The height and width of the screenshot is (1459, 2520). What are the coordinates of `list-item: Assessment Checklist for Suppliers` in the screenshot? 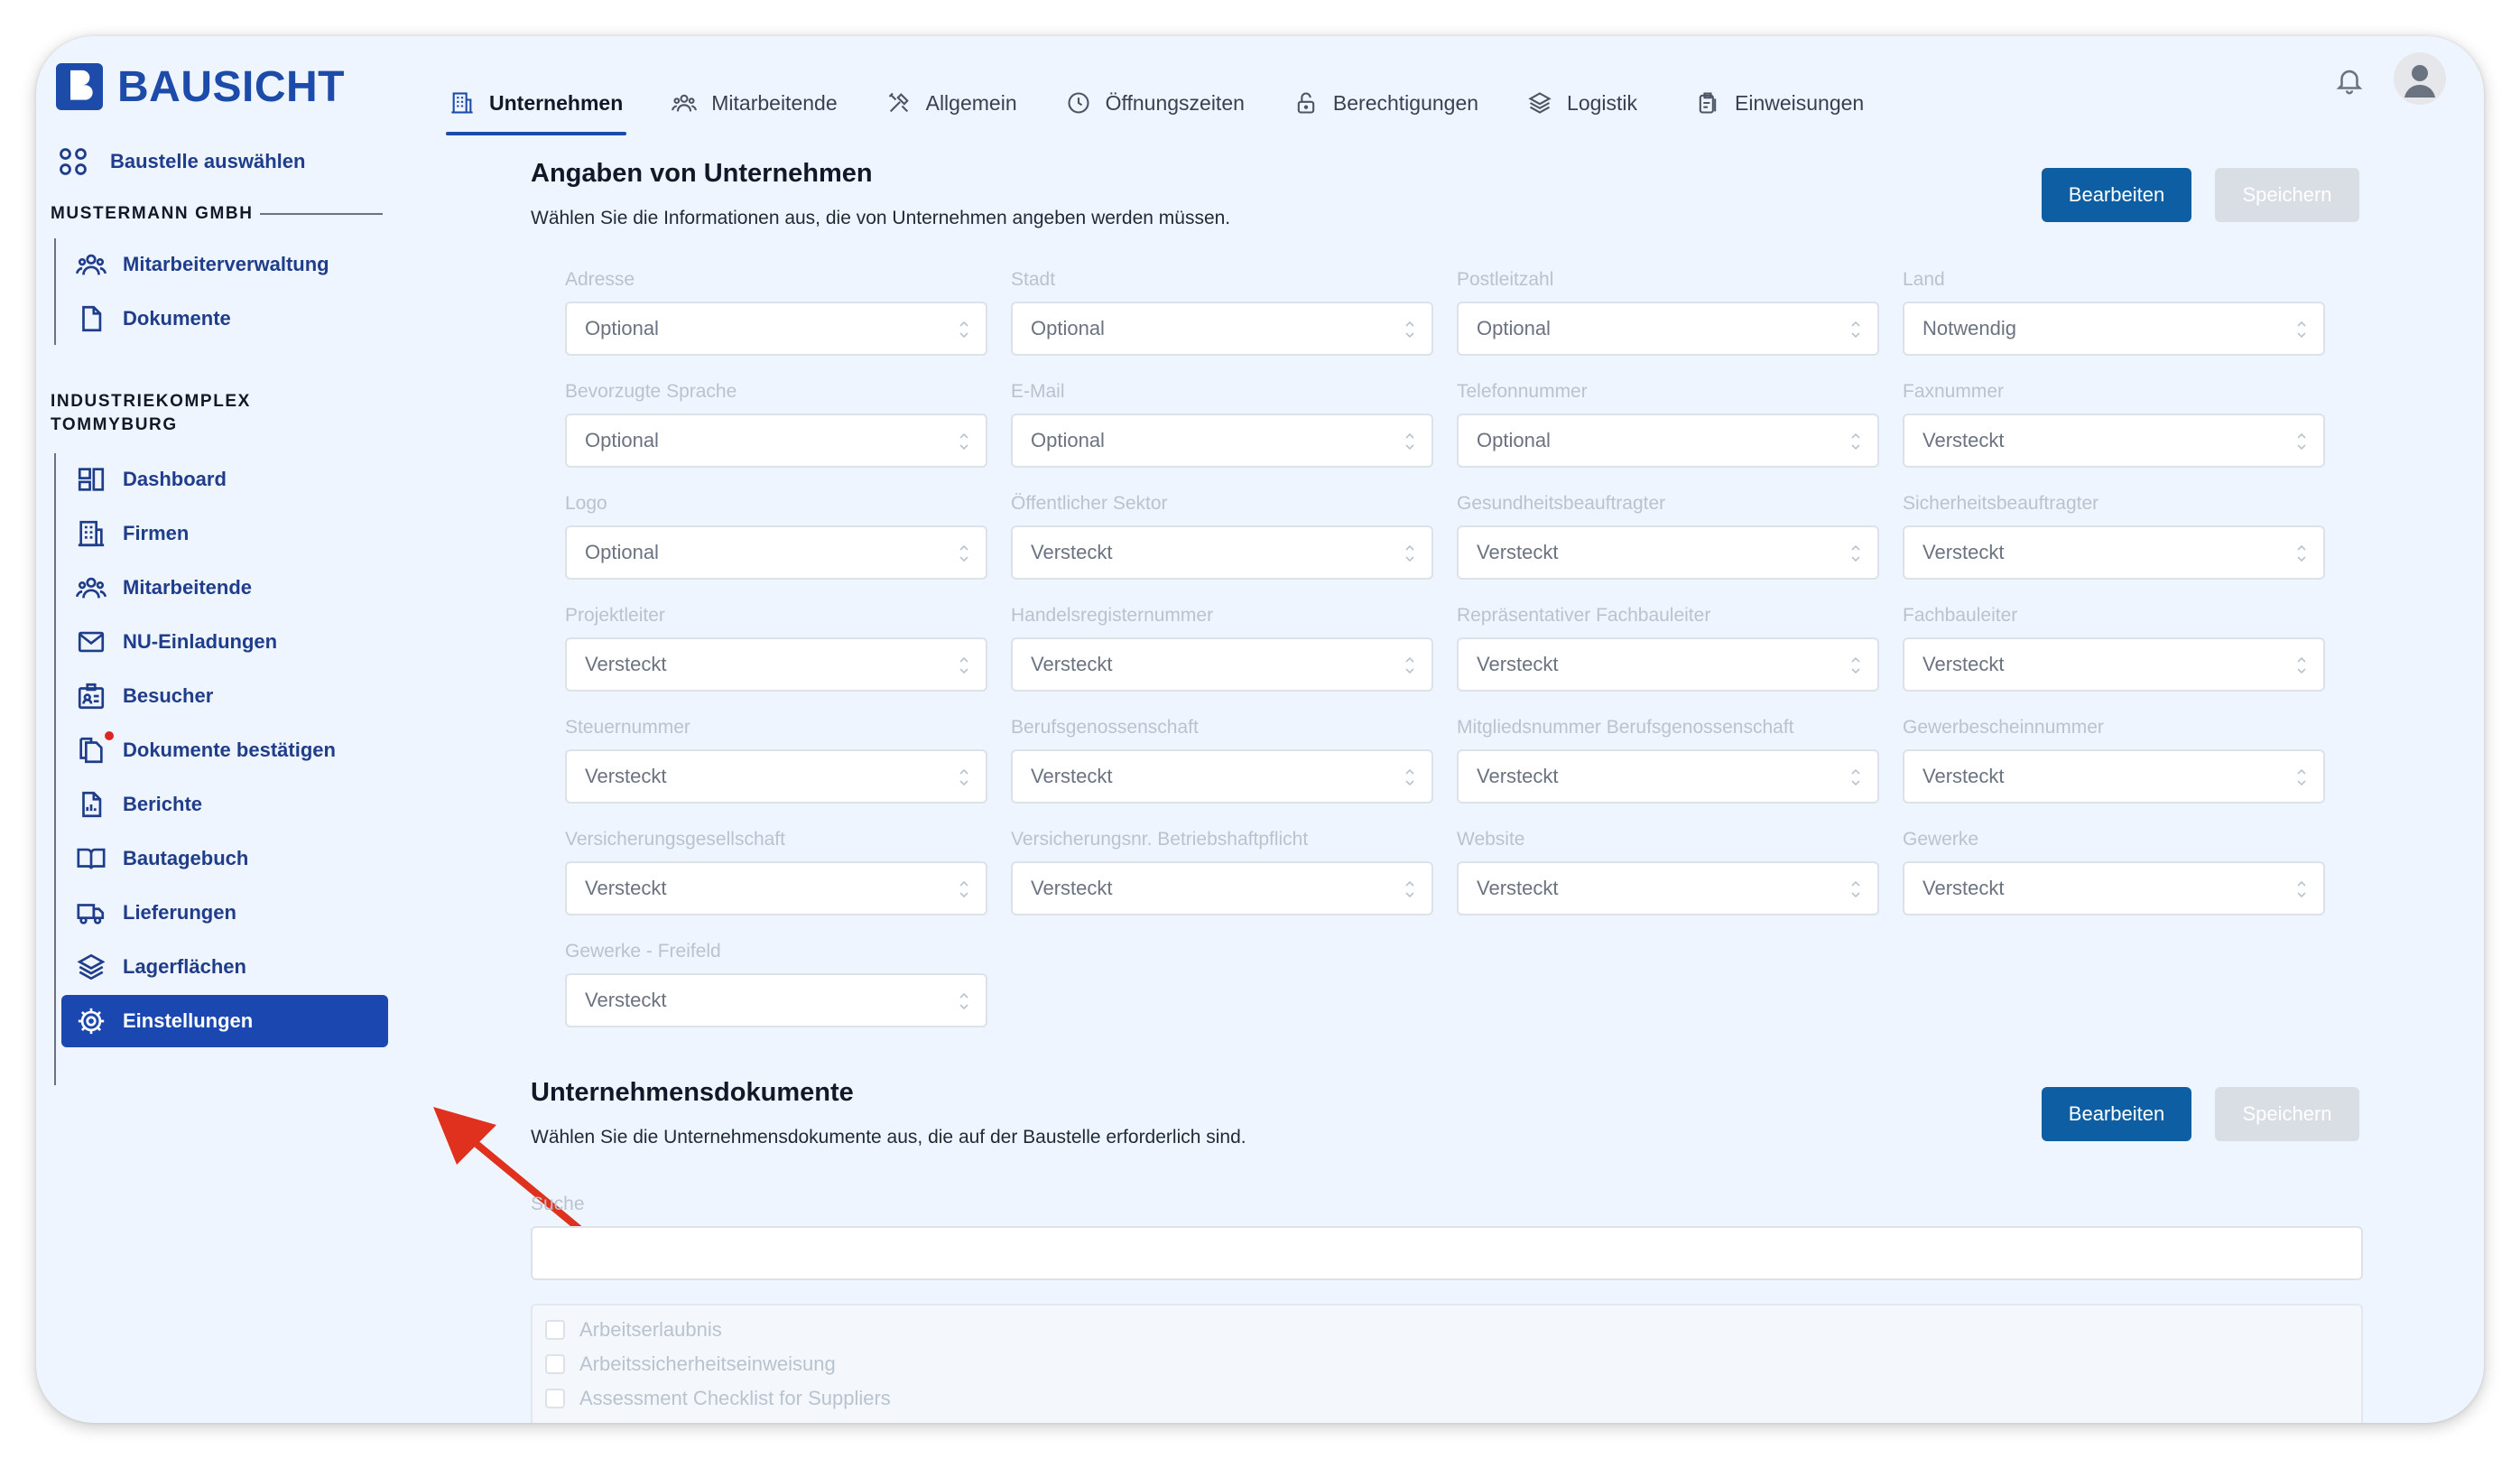 It's located at (718, 1398).